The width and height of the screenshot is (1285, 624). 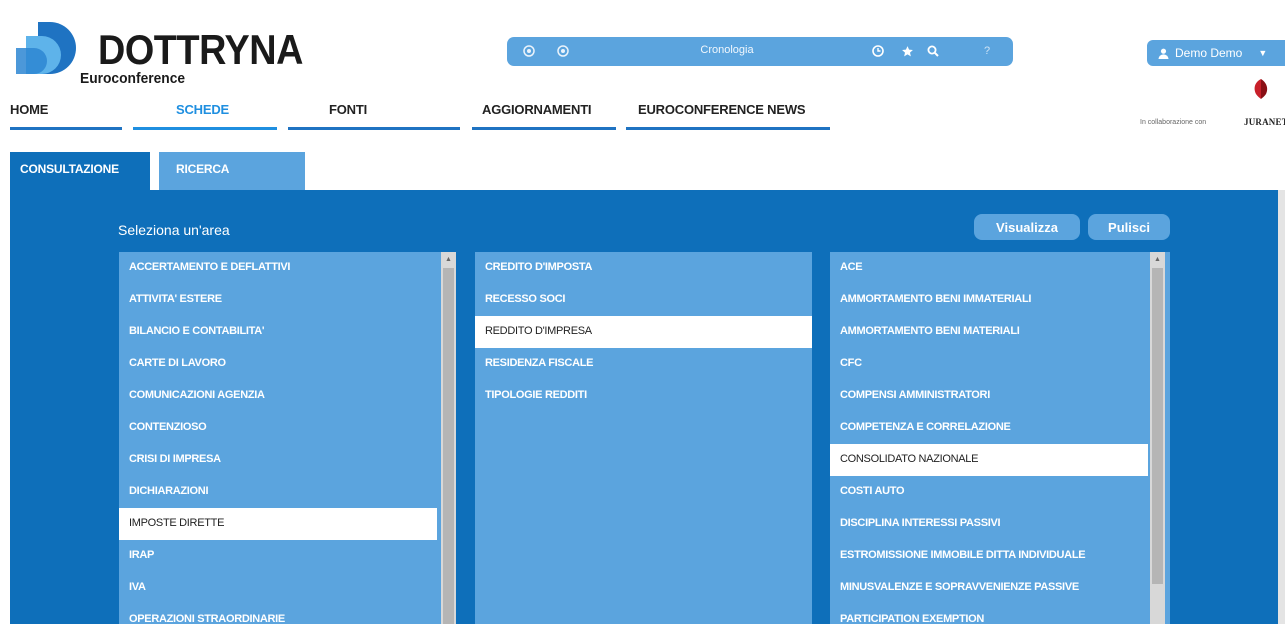 What do you see at coordinates (232, 171) in the screenshot?
I see `tab-ricerca: RICERCA` at bounding box center [232, 171].